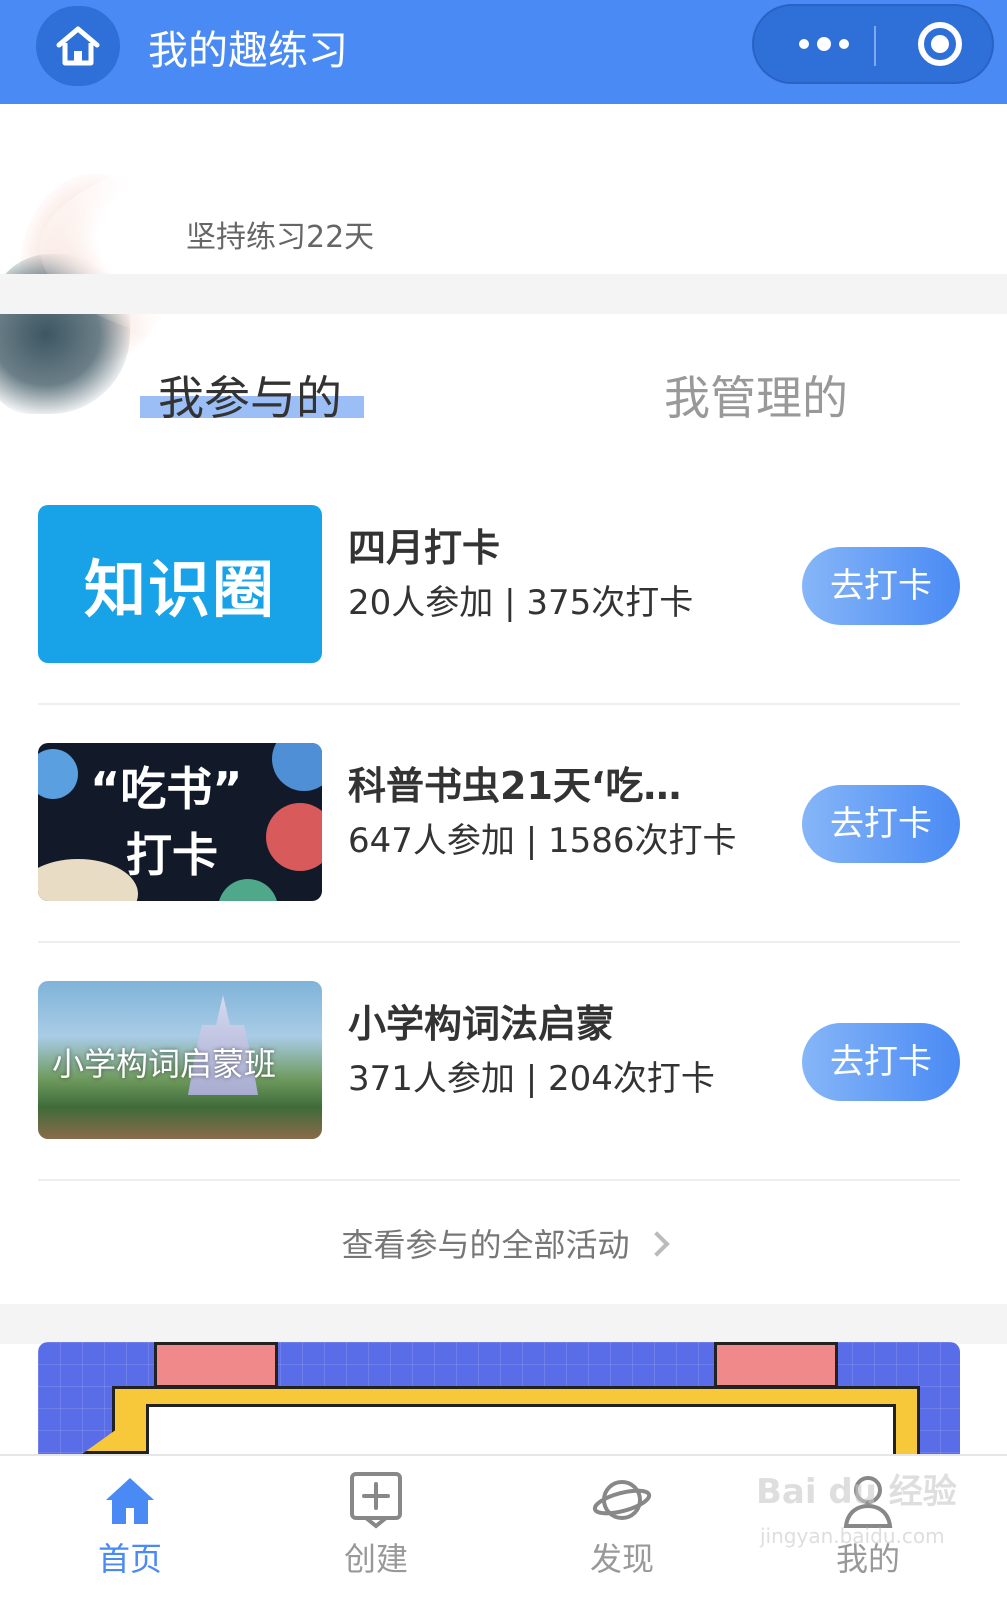 Image resolution: width=1007 pixels, height=1600 pixels. I want to click on activity-stats: 647人参加 | 1586次打卡, so click(542, 841).